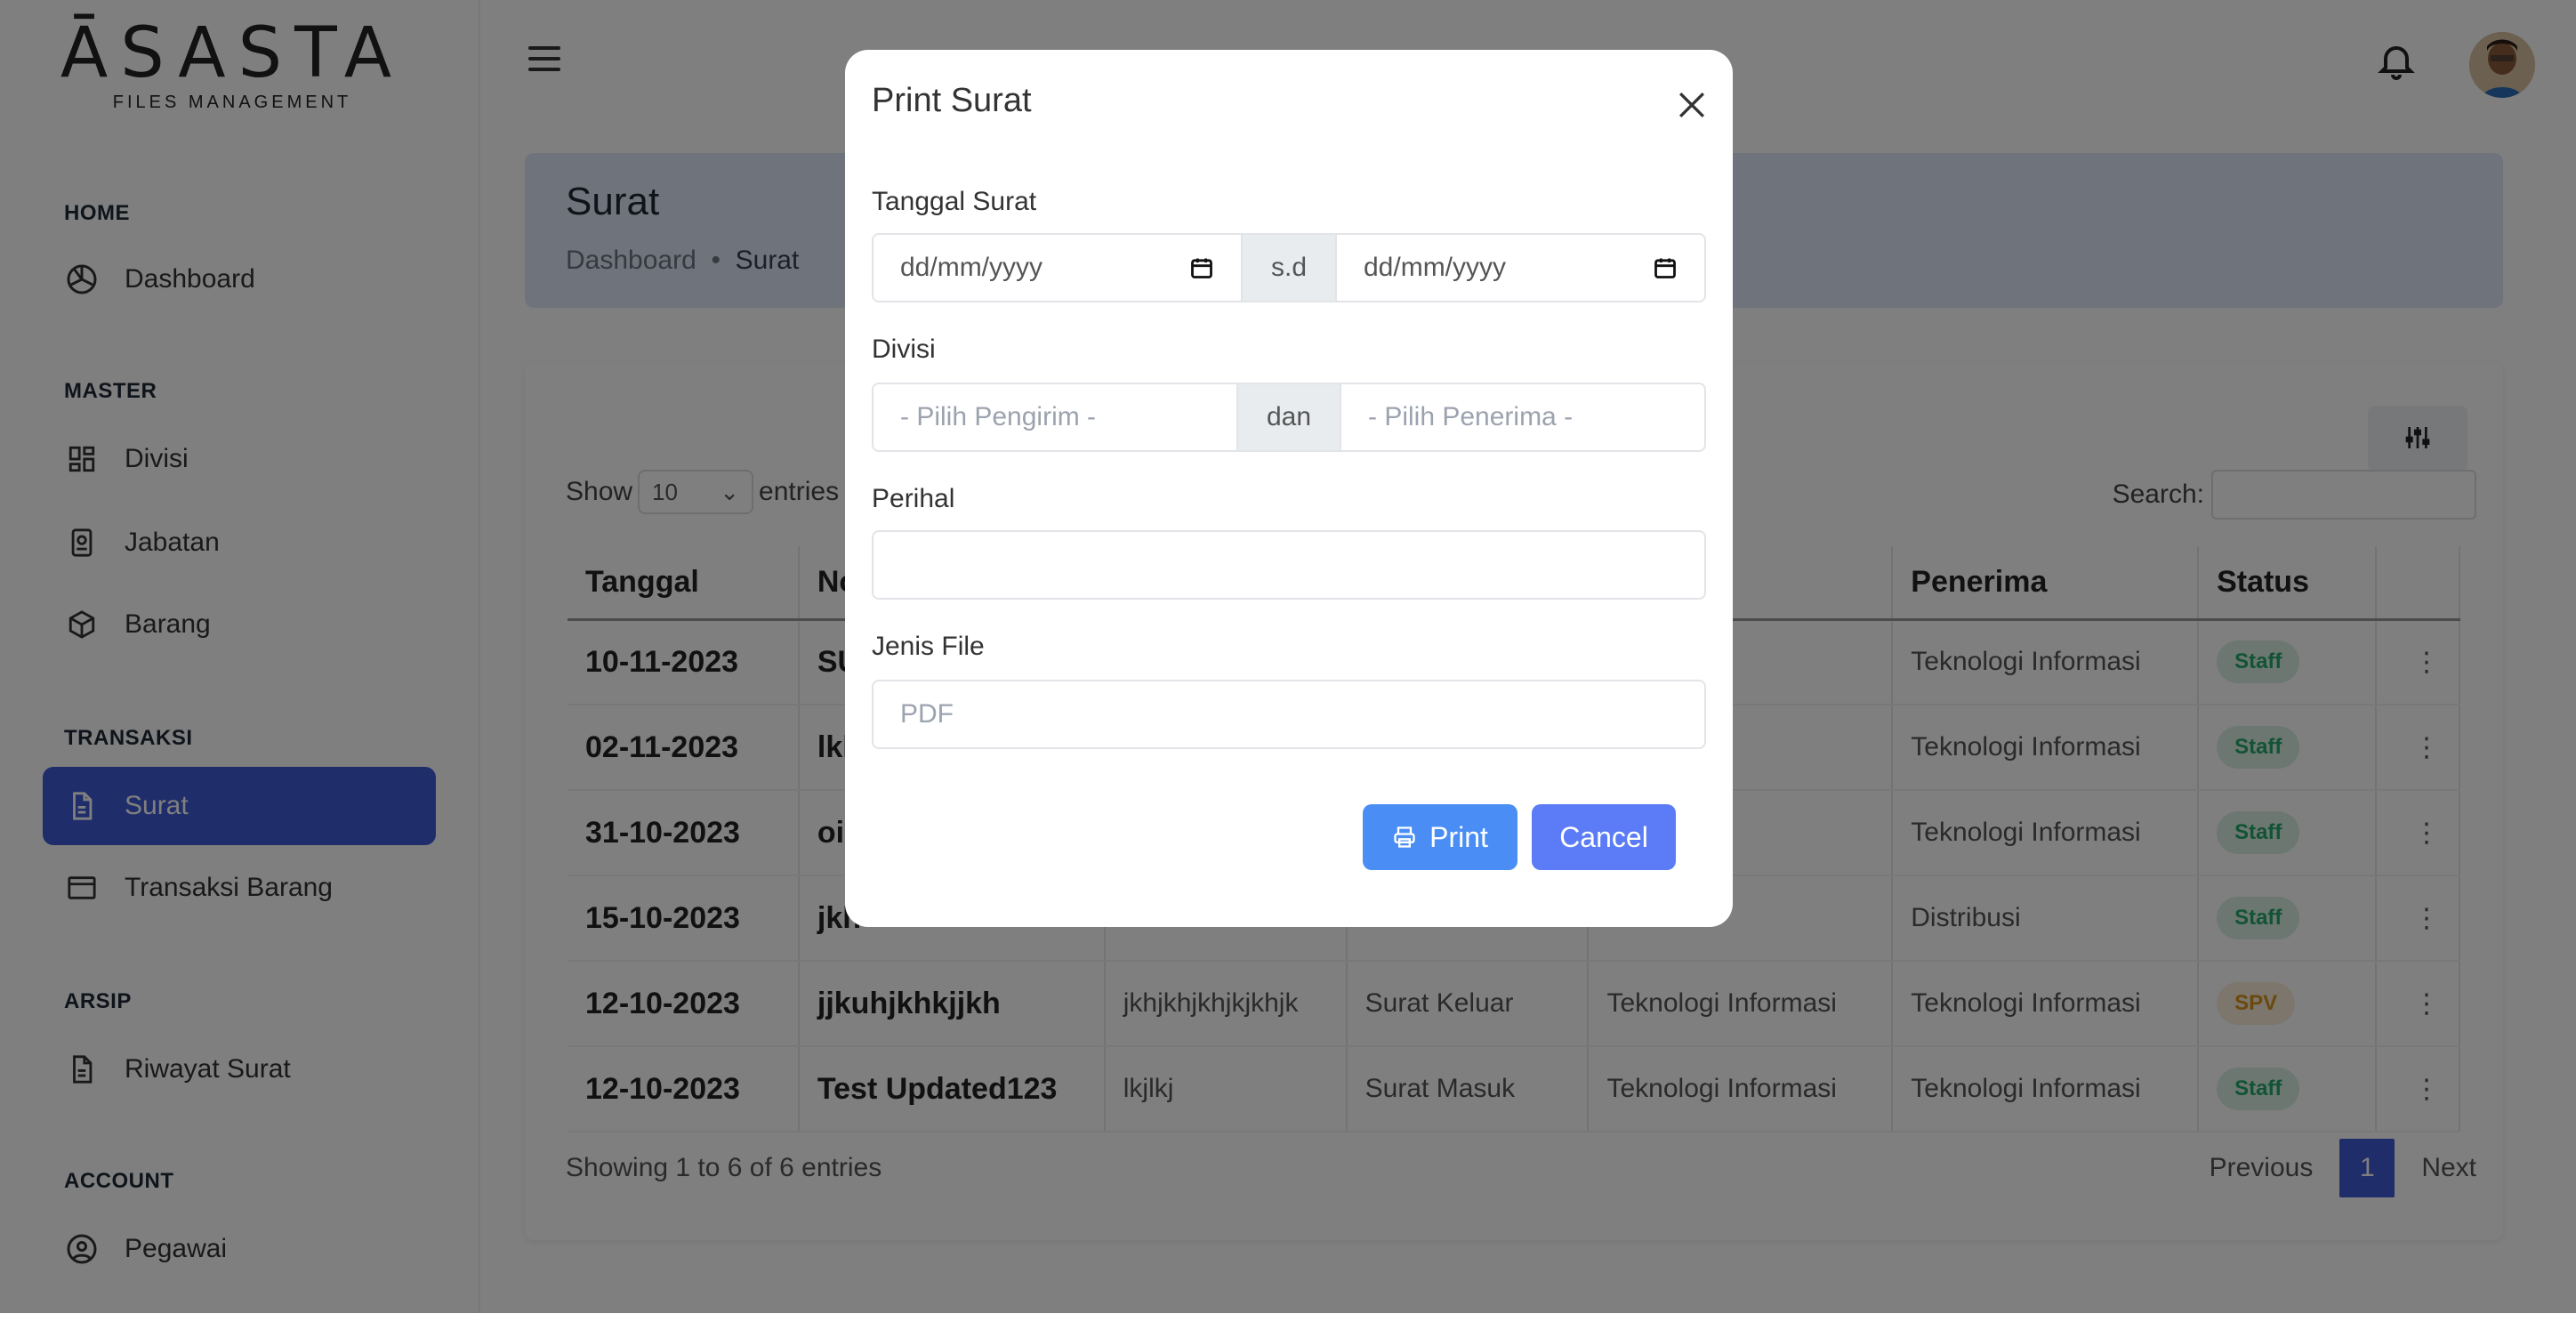 Image resolution: width=2576 pixels, height=1338 pixels. Describe the element at coordinates (1289, 714) in the screenshot. I see `jenis-file-select: PDF` at that location.